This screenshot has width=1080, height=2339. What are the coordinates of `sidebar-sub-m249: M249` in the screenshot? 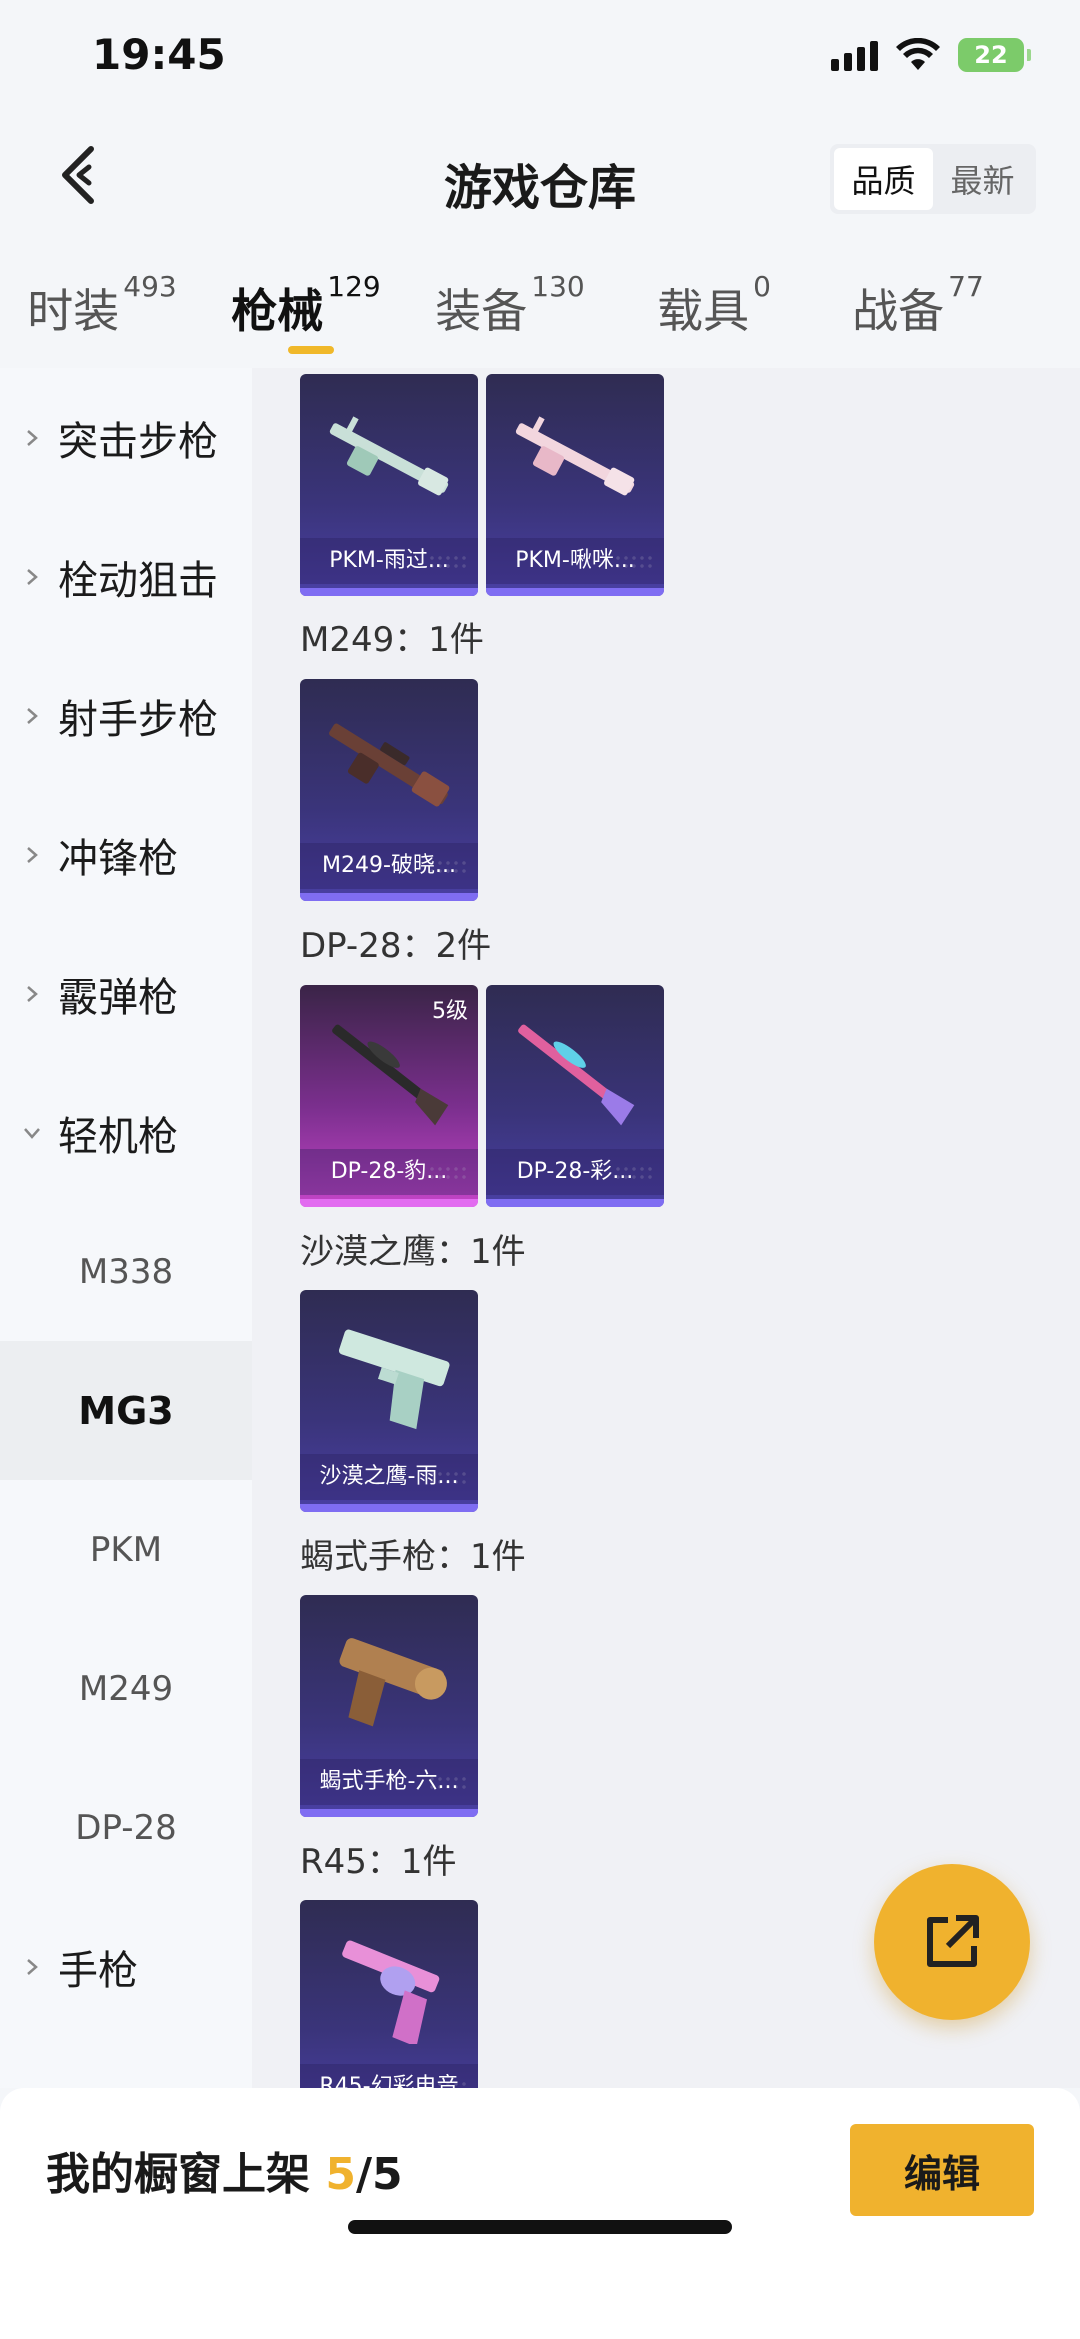 It's located at (126, 1688).